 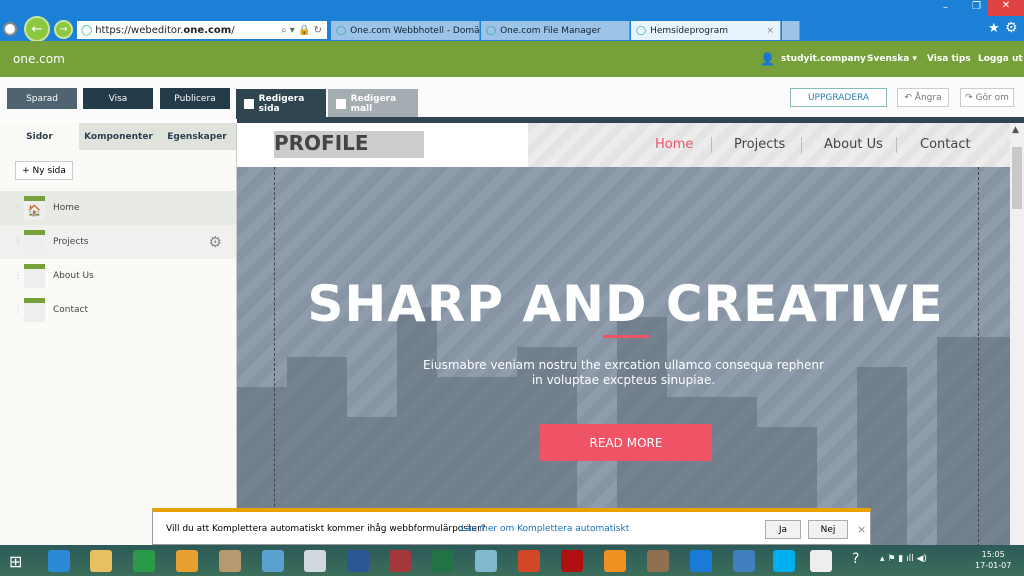 I want to click on show-tips-link: Visa tips, so click(x=949, y=59).